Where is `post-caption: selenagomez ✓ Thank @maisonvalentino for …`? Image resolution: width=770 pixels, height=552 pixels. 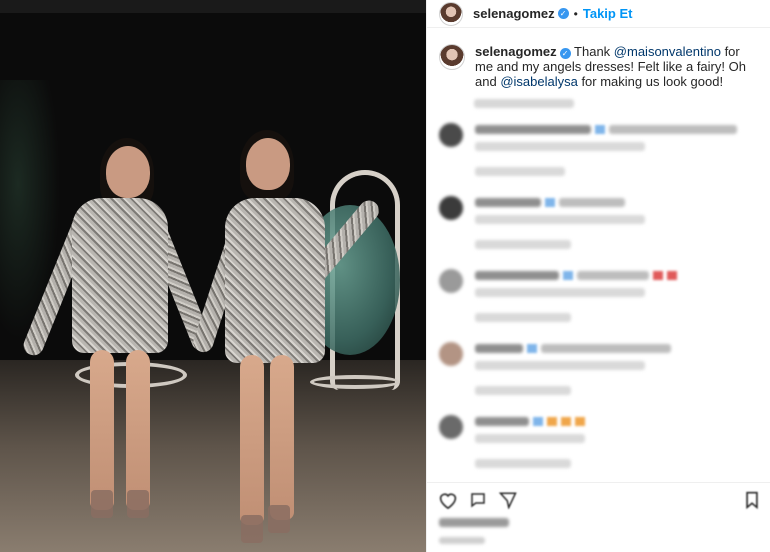 post-caption: selenagomez ✓ Thank @maisonvalentino for … is located at coordinates (598, 58).